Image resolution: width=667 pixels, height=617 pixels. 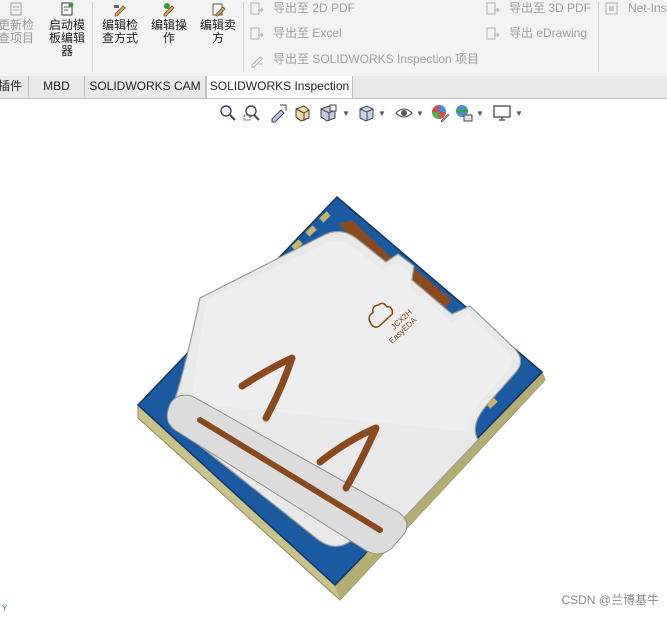 What do you see at coordinates (17, 31) in the screenshot?
I see `update-items-label: 更新检查项目` at bounding box center [17, 31].